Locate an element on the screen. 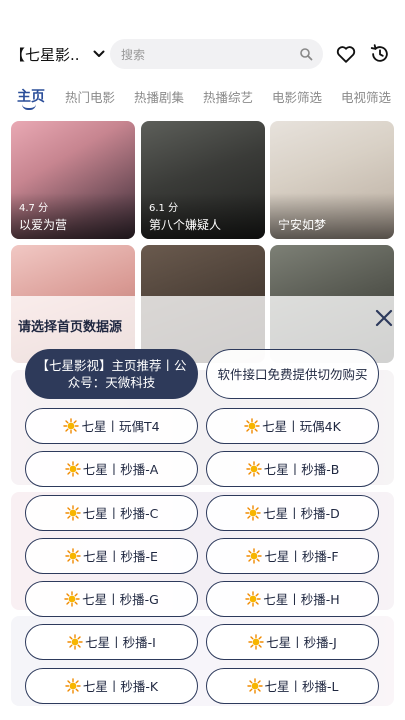  option-label: 【七星影视】主页推荐丨公众号：天微科技 is located at coordinates (111, 374).